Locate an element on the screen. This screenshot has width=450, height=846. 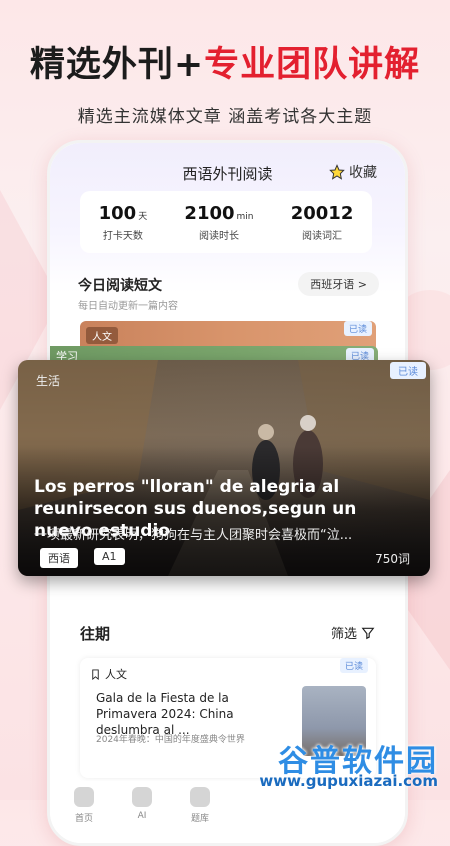
nav-item-question-bank: 题库 is located at coordinates (200, 805).